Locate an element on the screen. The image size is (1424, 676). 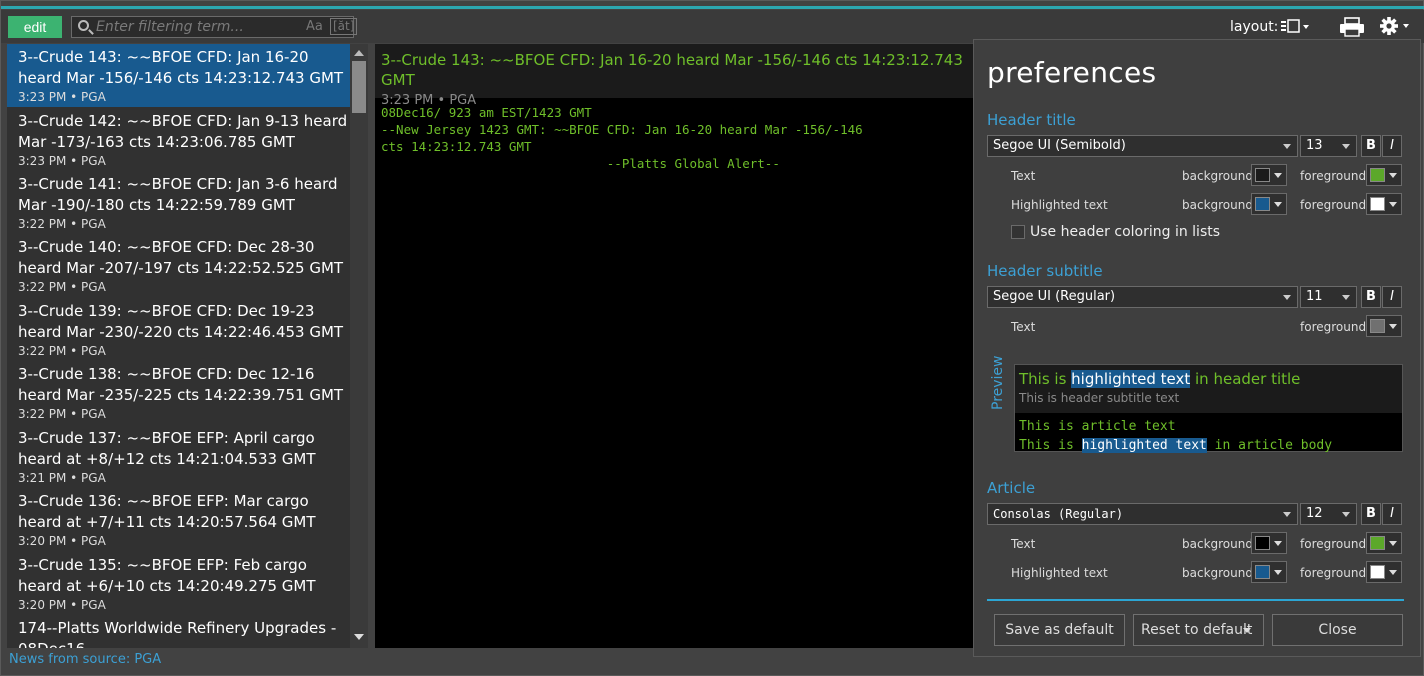
layout-label: layout: is located at coordinates (1254, 27).